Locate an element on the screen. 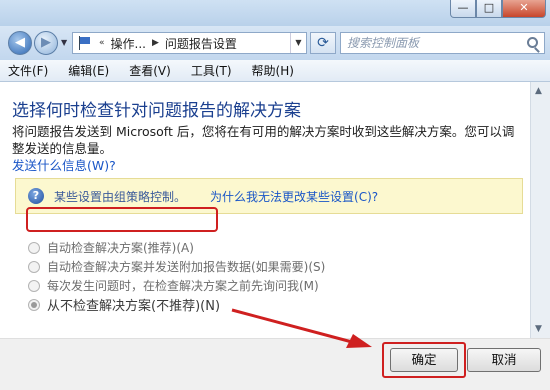 The image size is (550, 390). forward-button: ▶ is located at coordinates (46, 43).